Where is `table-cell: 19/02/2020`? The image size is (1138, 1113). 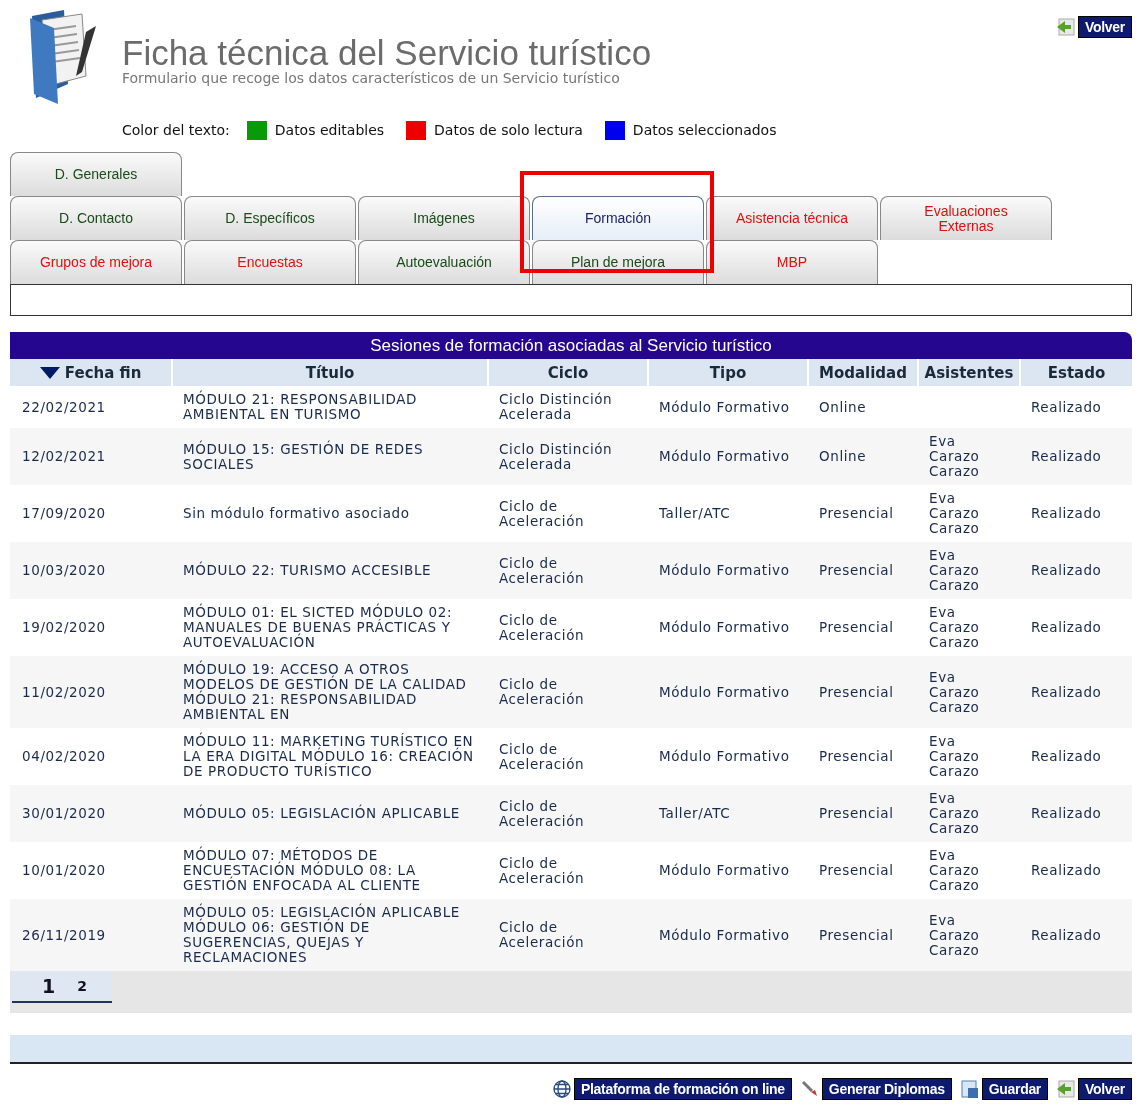 table-cell: 19/02/2020 is located at coordinates (64, 627).